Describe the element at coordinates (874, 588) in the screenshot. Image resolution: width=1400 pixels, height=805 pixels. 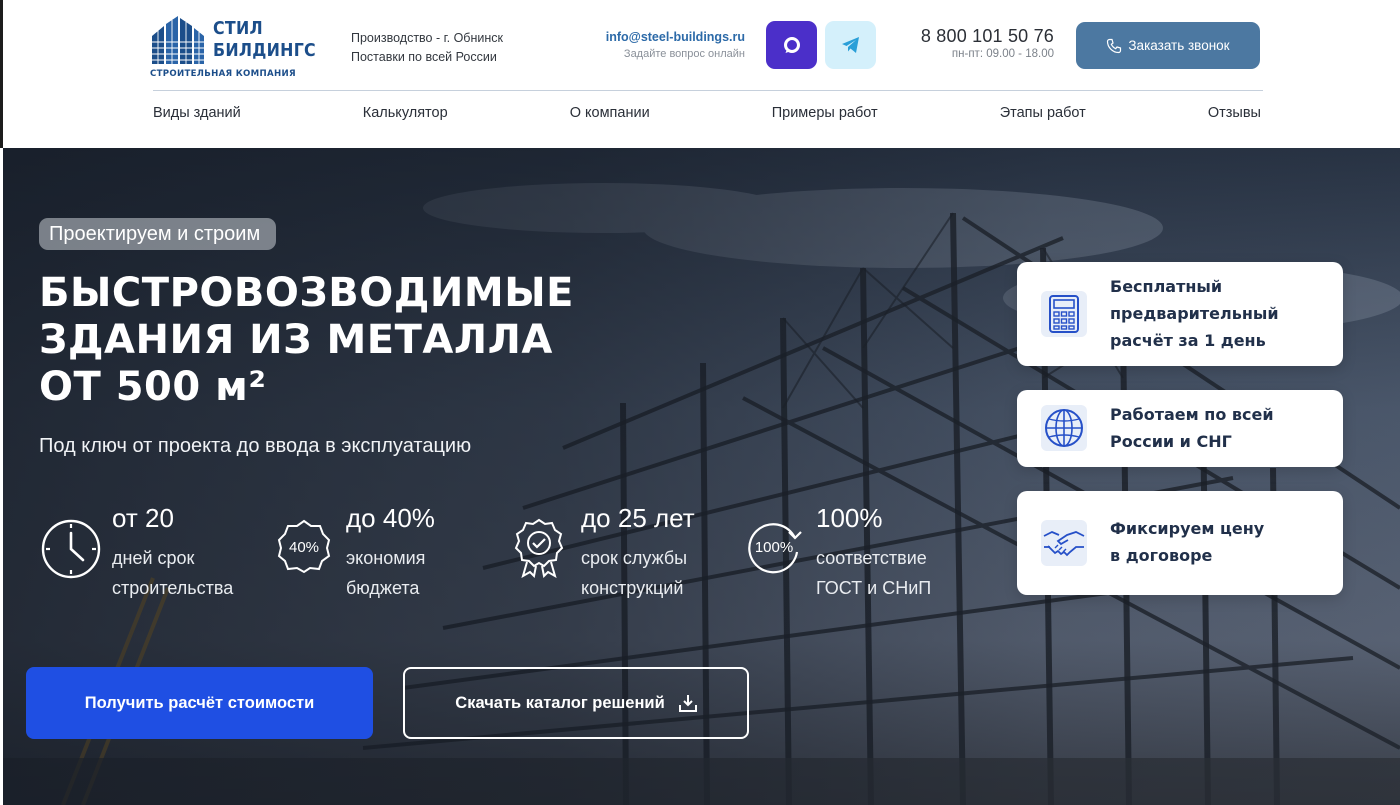
I see `stat-label-line: ГОСТ и СНиП` at that location.